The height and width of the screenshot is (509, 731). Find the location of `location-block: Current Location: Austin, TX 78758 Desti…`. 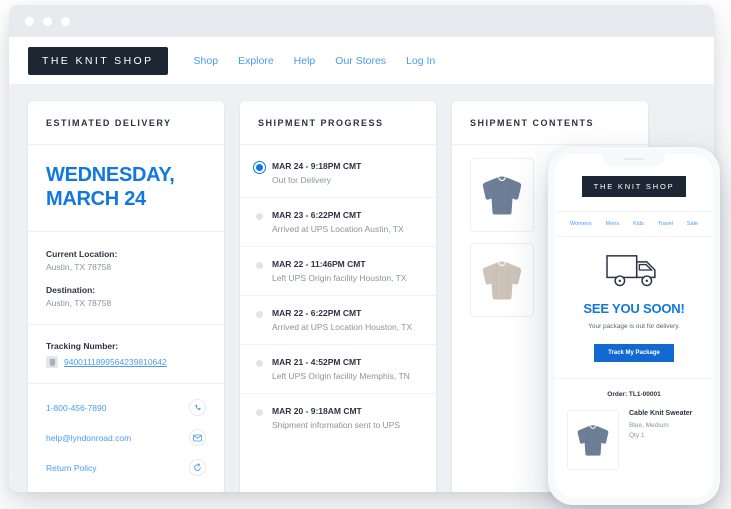

location-block: Current Location: Austin, TX 78758 Desti… is located at coordinates (126, 278).